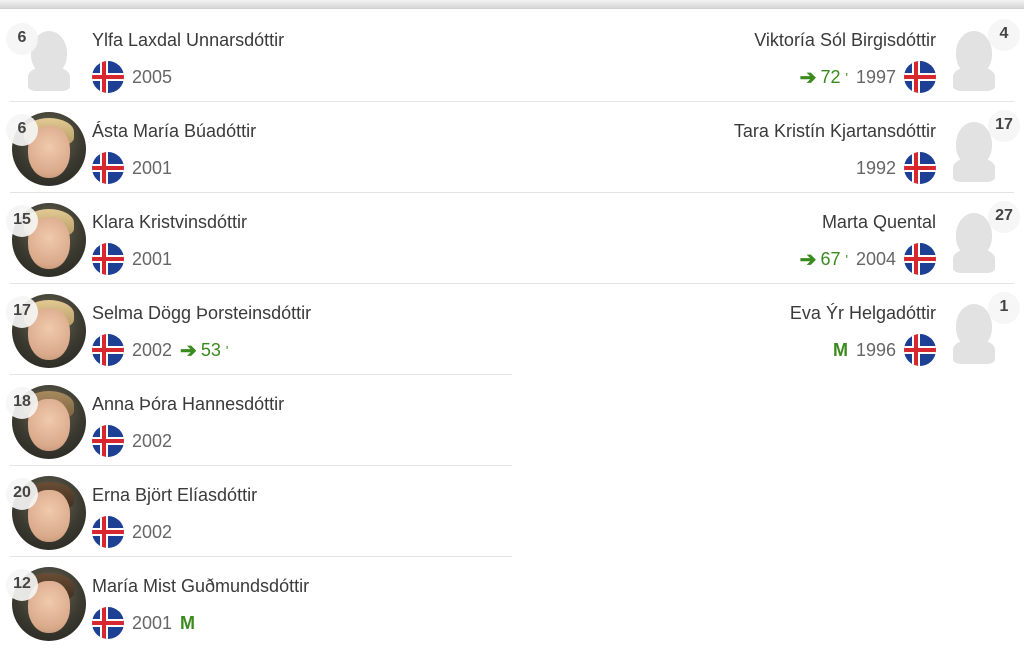 The image size is (1024, 661). Describe the element at coordinates (835, 131) in the screenshot. I see `player-name: Tara Kristín Kjartansdóttir` at that location.